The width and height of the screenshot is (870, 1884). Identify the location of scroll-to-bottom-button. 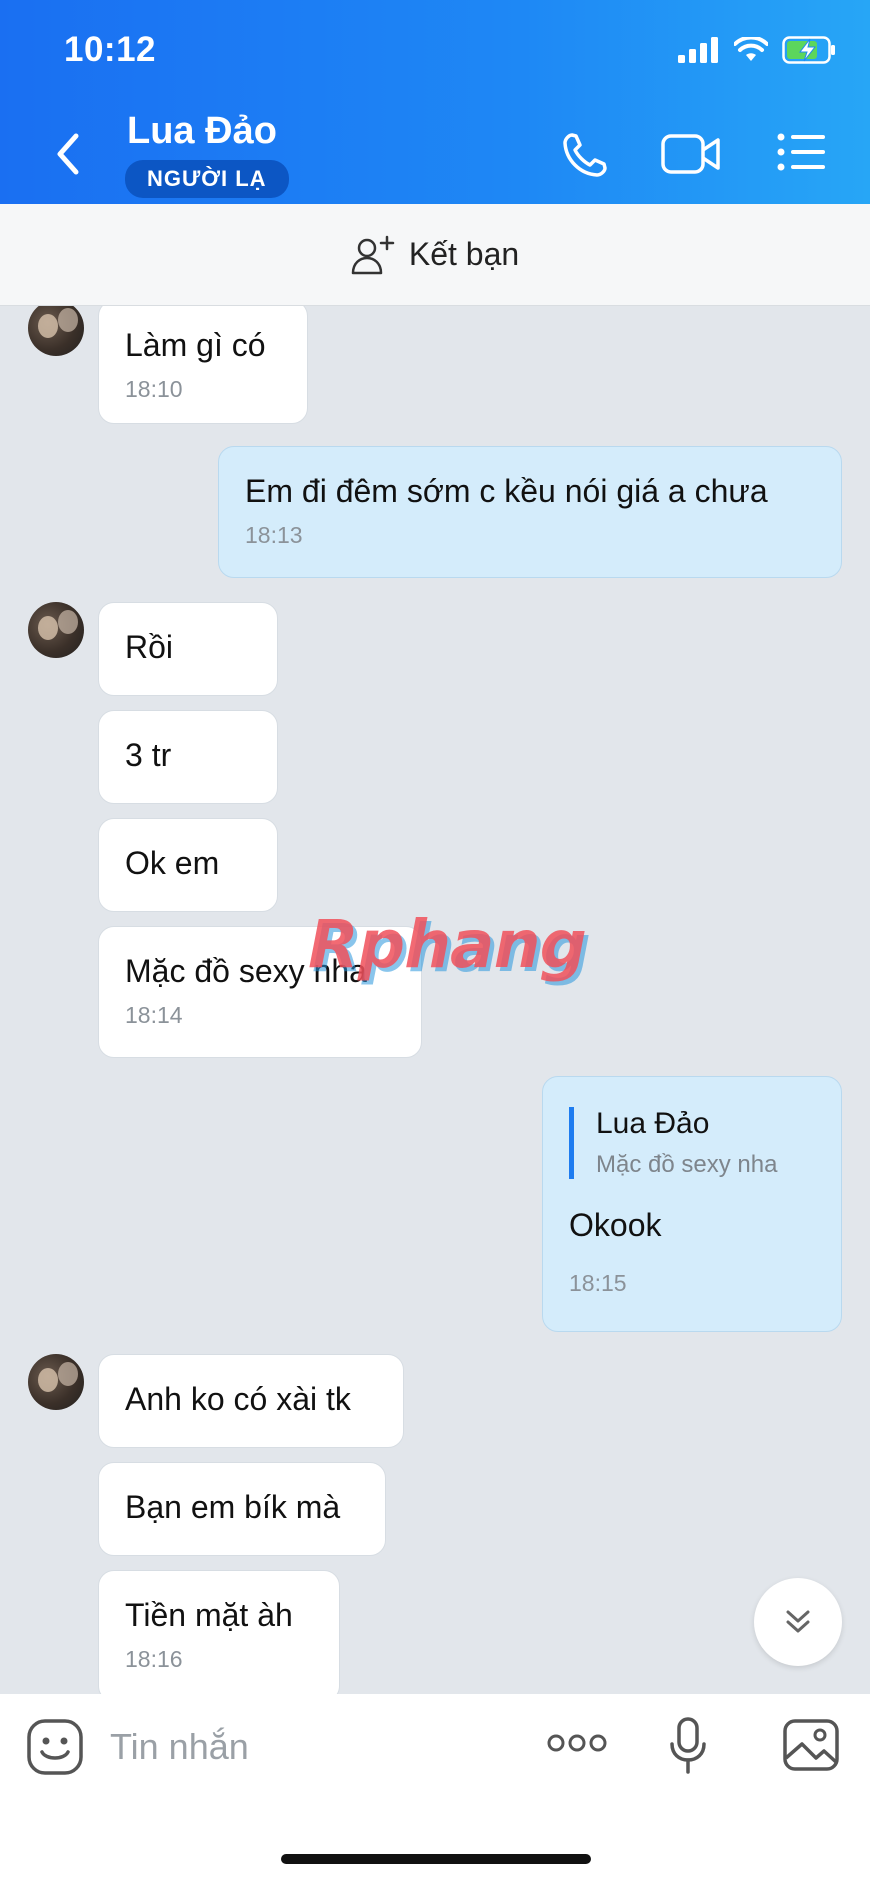
(798, 1622).